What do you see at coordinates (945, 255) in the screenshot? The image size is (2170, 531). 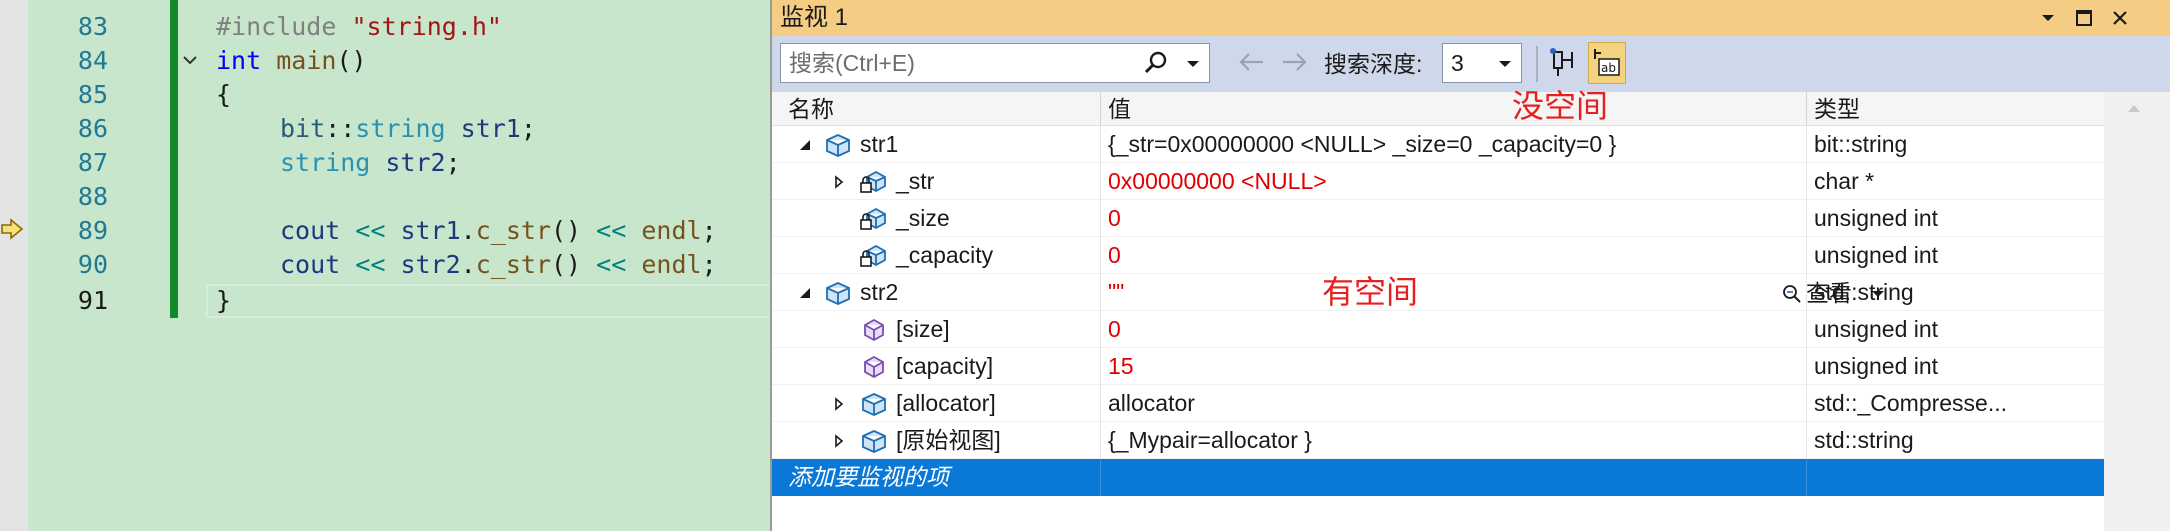 I see `watch-row-name: _capacity` at bounding box center [945, 255].